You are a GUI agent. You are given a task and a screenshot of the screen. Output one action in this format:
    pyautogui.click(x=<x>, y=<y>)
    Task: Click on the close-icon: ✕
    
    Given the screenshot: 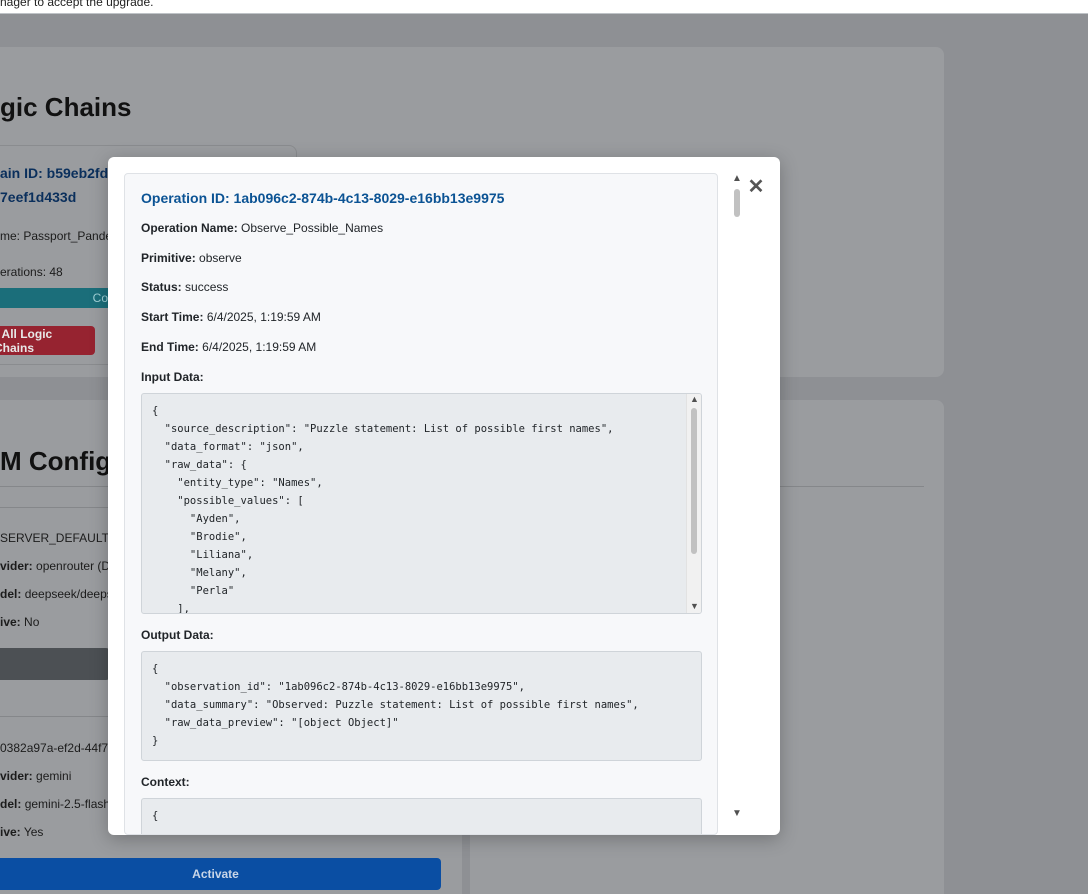 What is the action you would take?
    pyautogui.click(x=756, y=187)
    